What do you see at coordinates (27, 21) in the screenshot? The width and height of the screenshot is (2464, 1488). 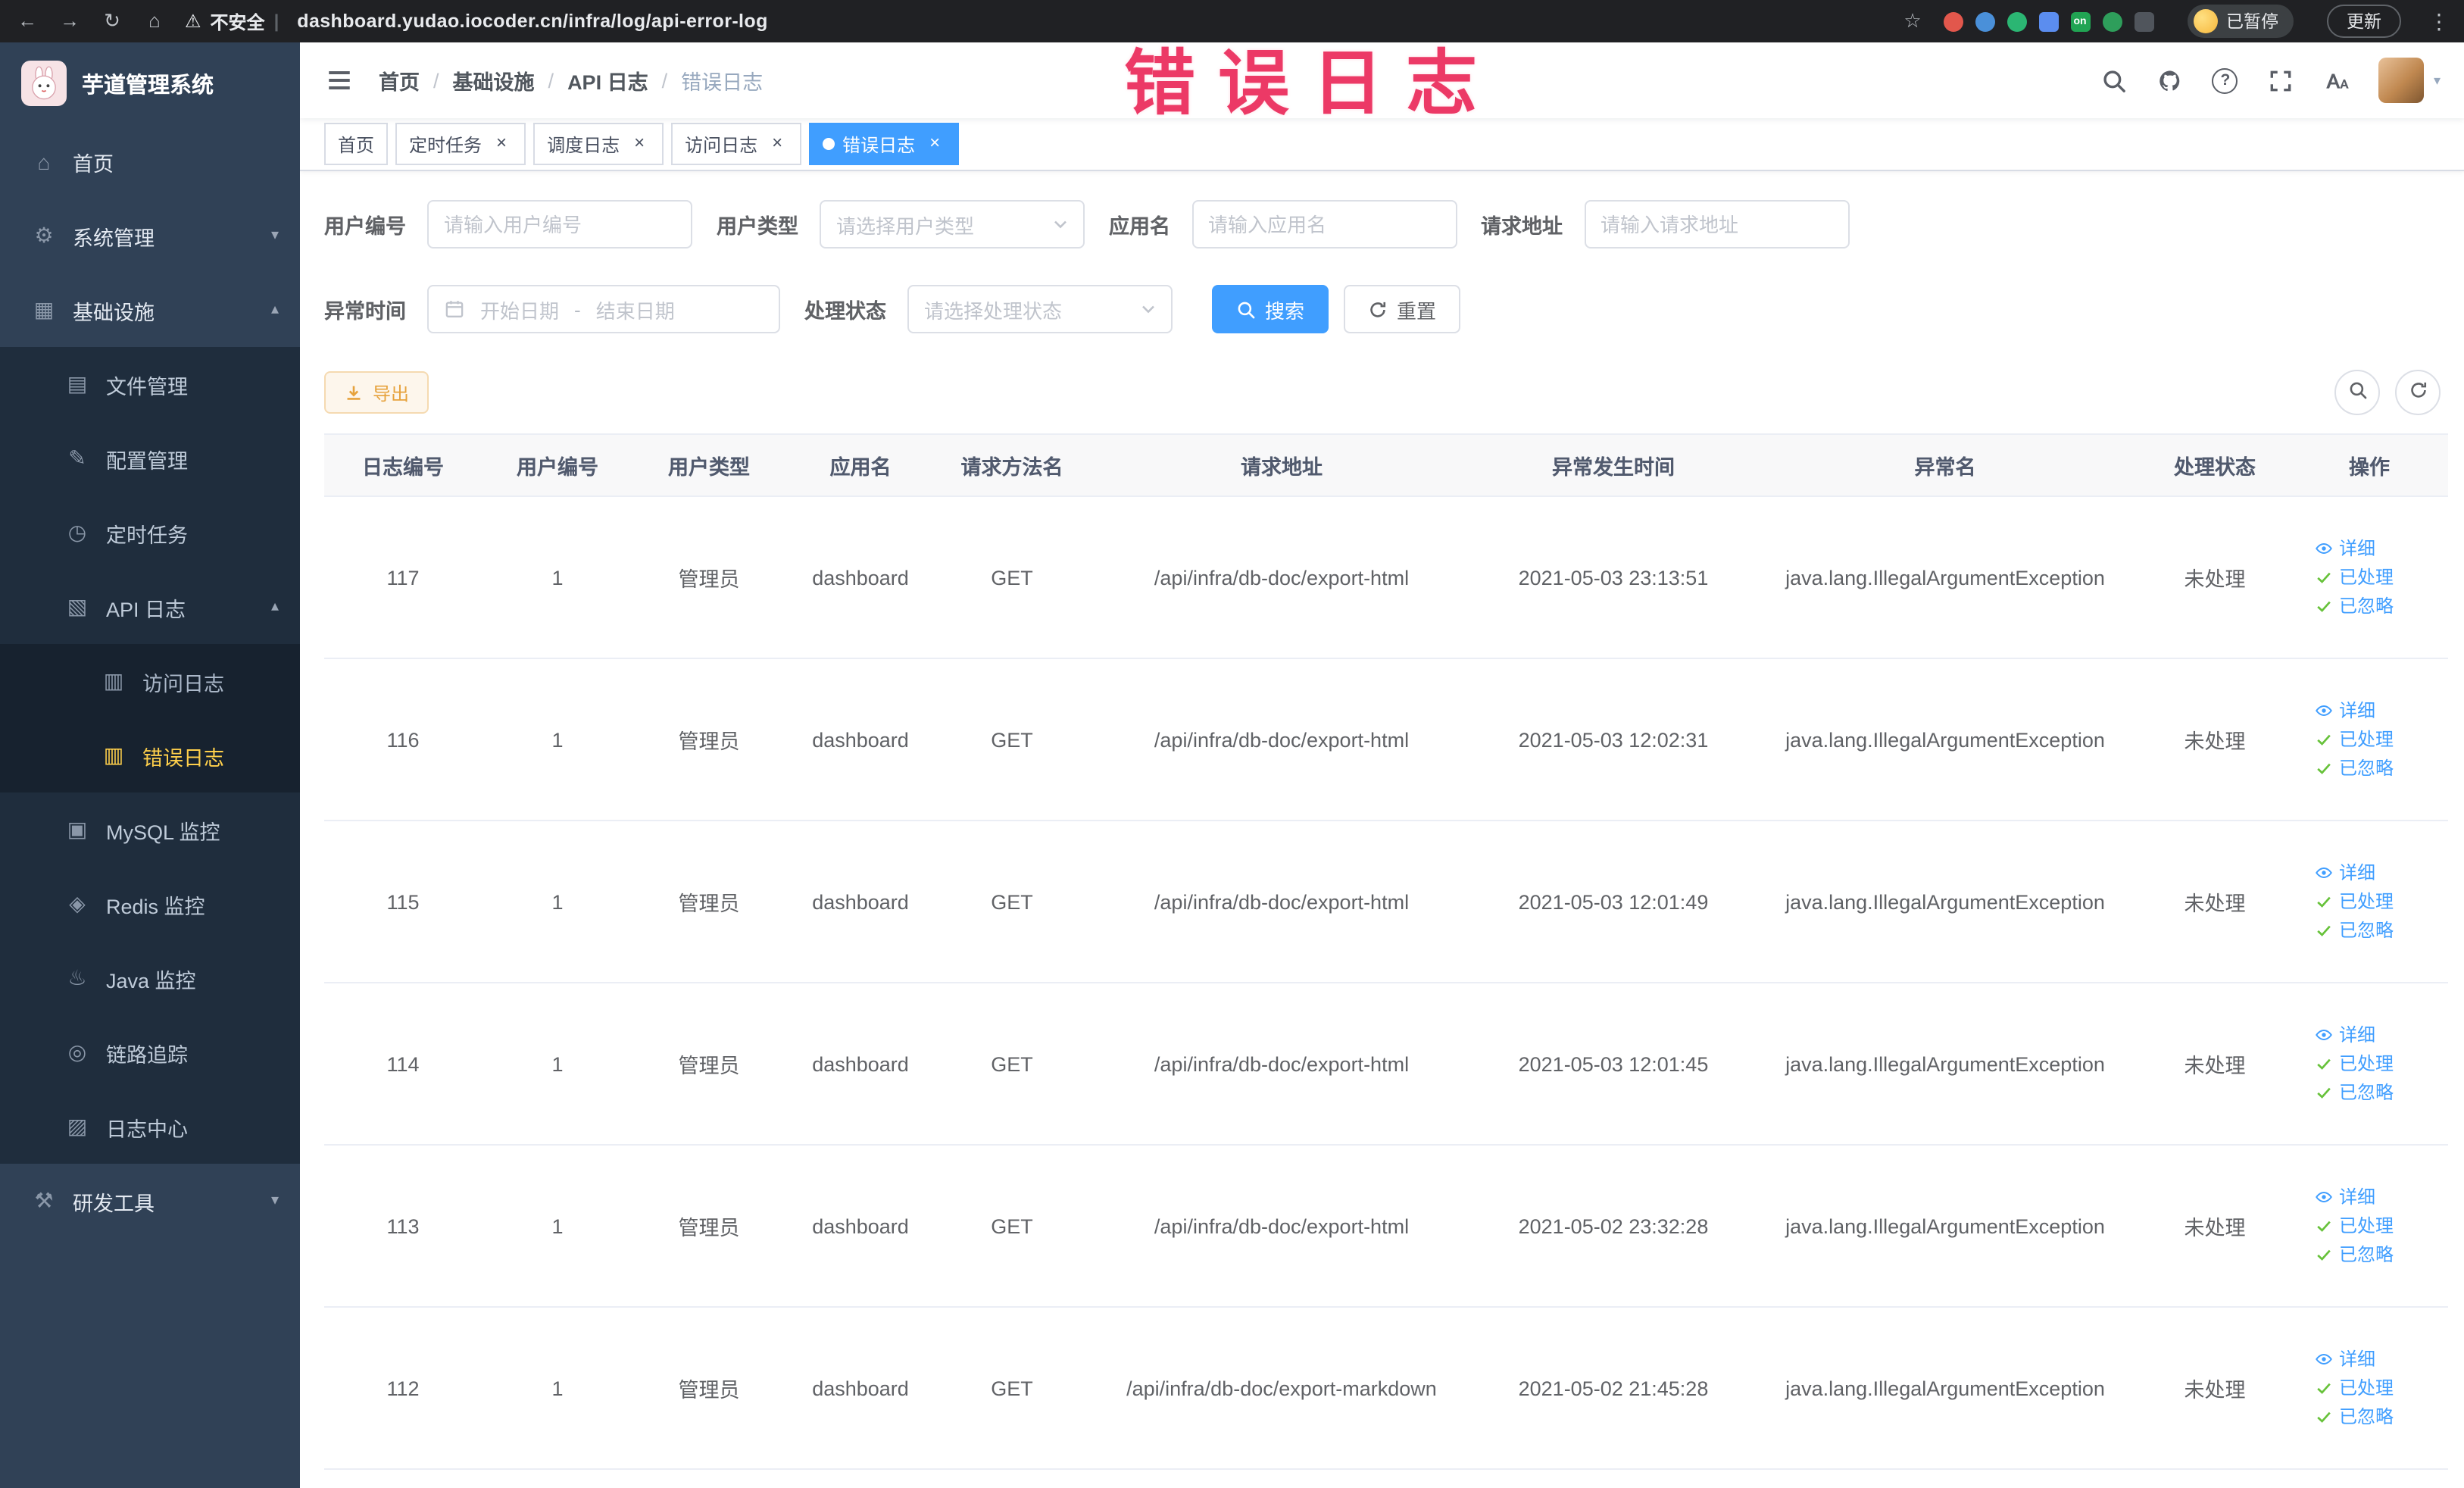 I see `browser-back-icon: ←` at bounding box center [27, 21].